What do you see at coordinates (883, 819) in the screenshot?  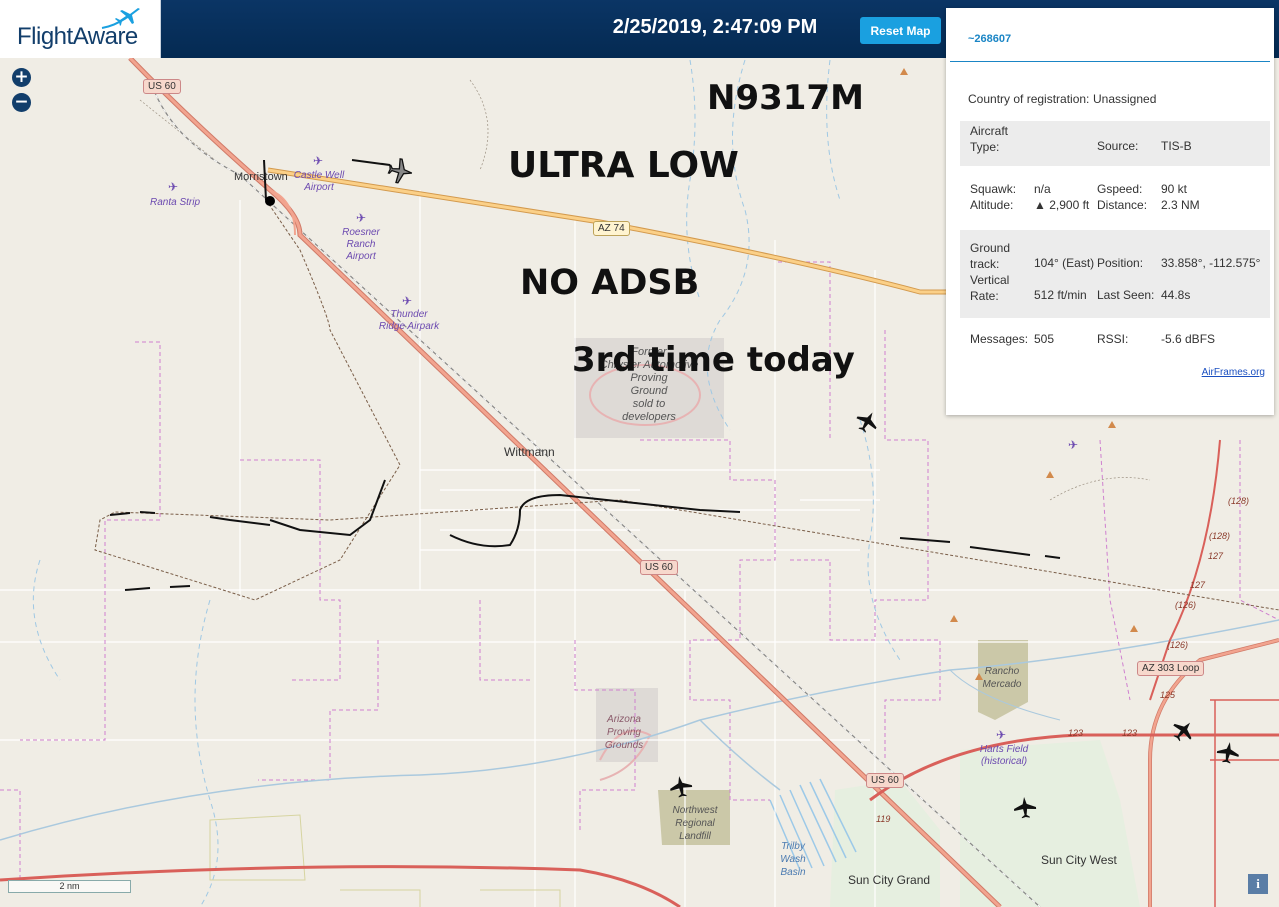 I see `route-number: 119` at bounding box center [883, 819].